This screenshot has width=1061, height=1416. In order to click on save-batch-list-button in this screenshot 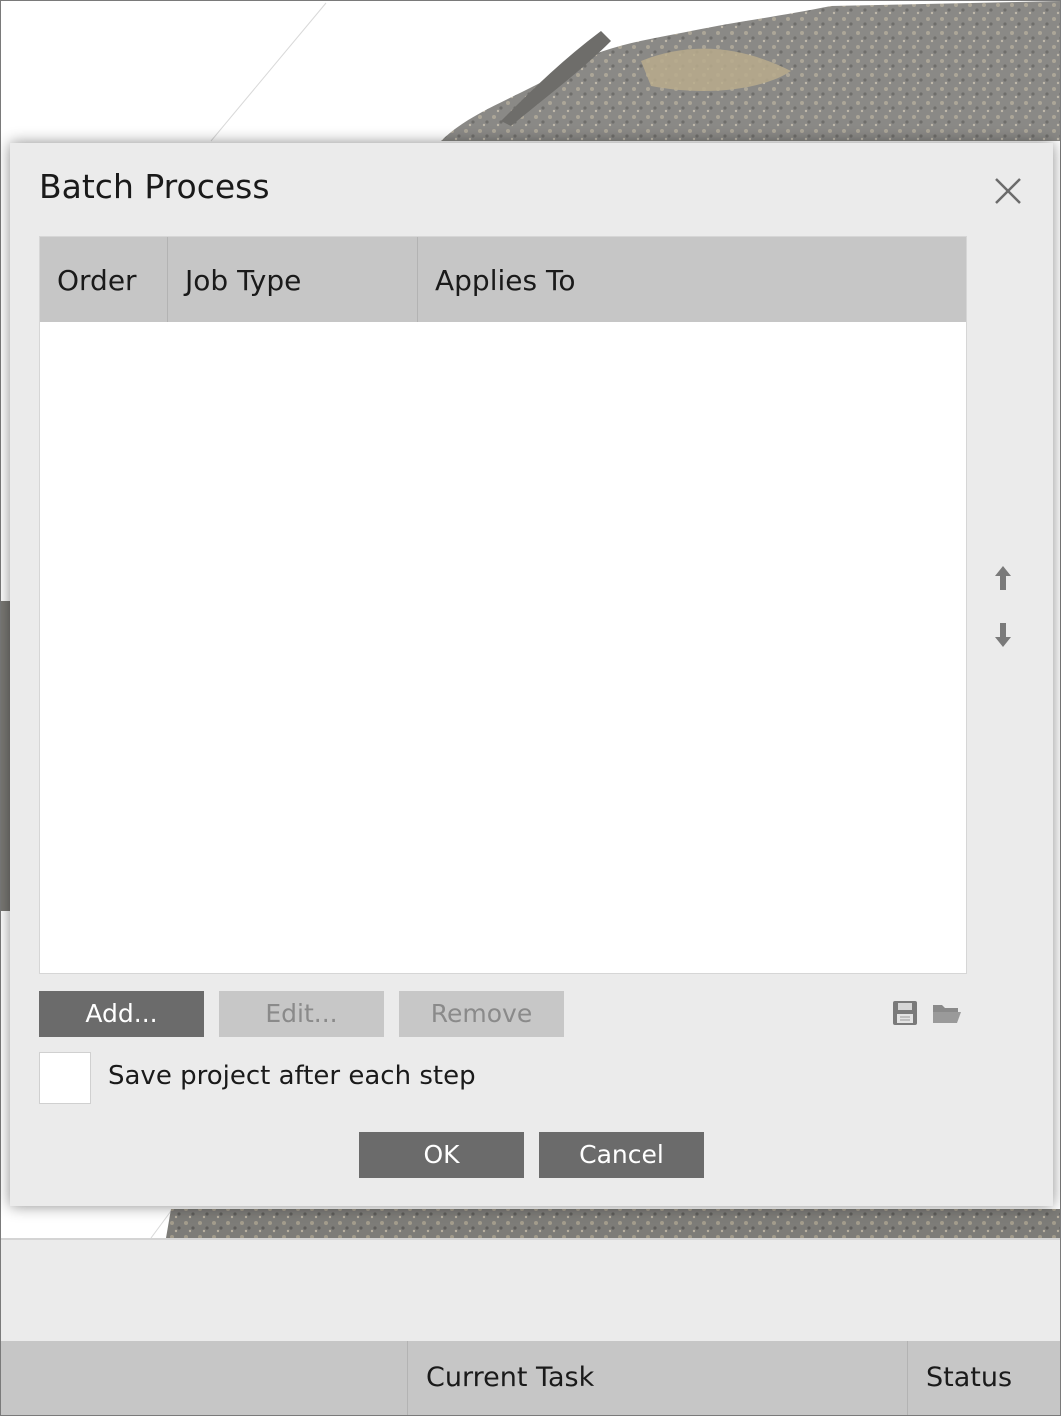, I will do `click(905, 1013)`.